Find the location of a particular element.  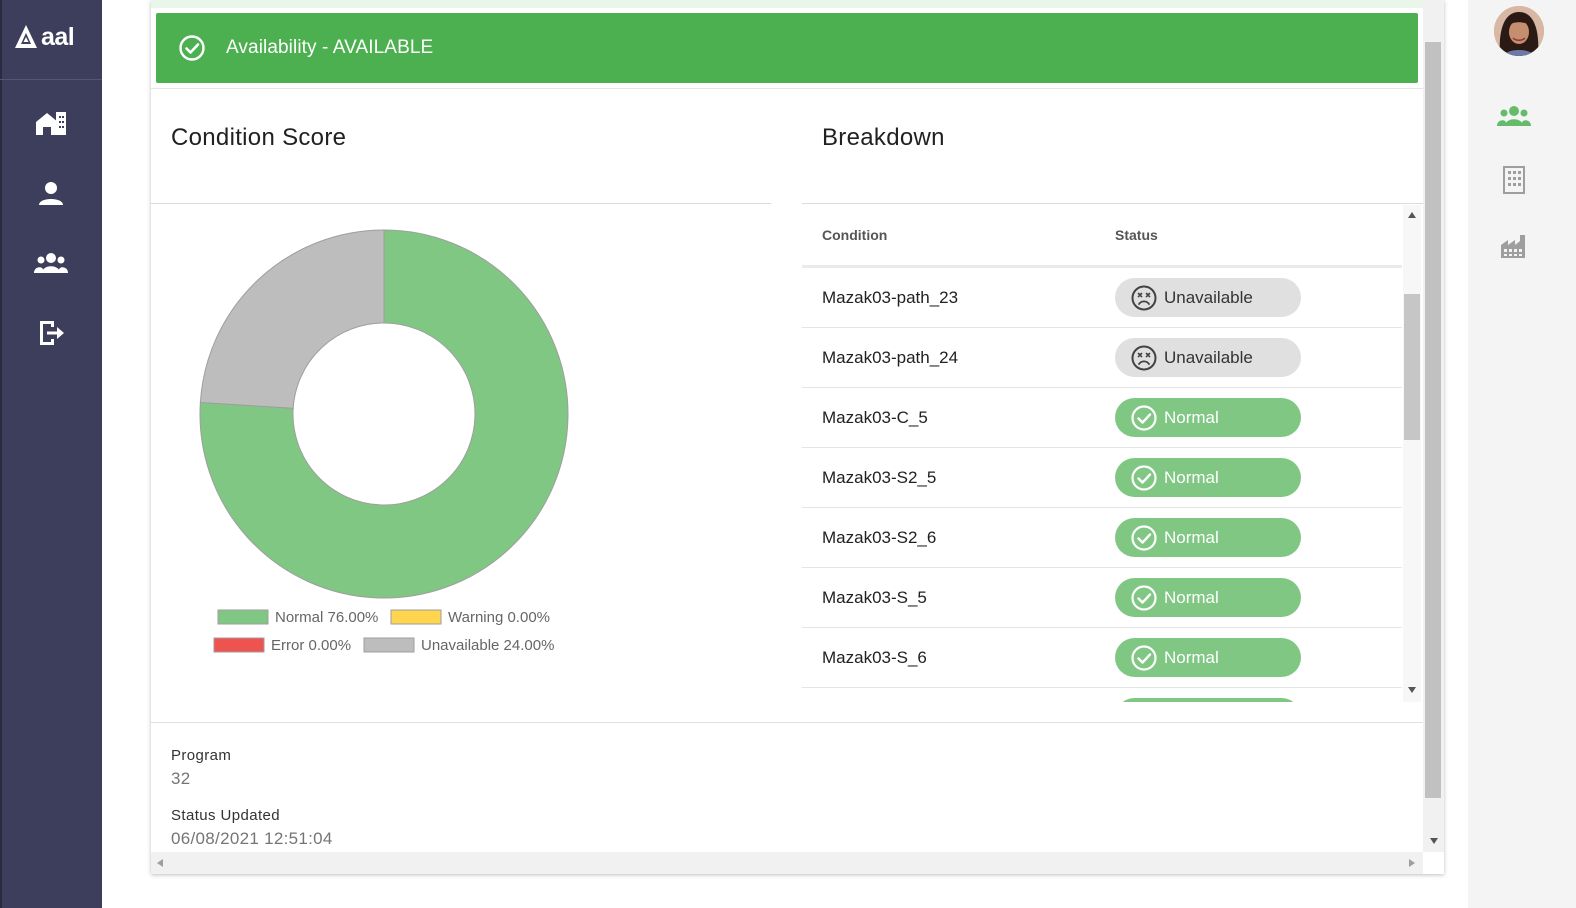

legend-label: Unavailable 24.00% is located at coordinates (487, 645).